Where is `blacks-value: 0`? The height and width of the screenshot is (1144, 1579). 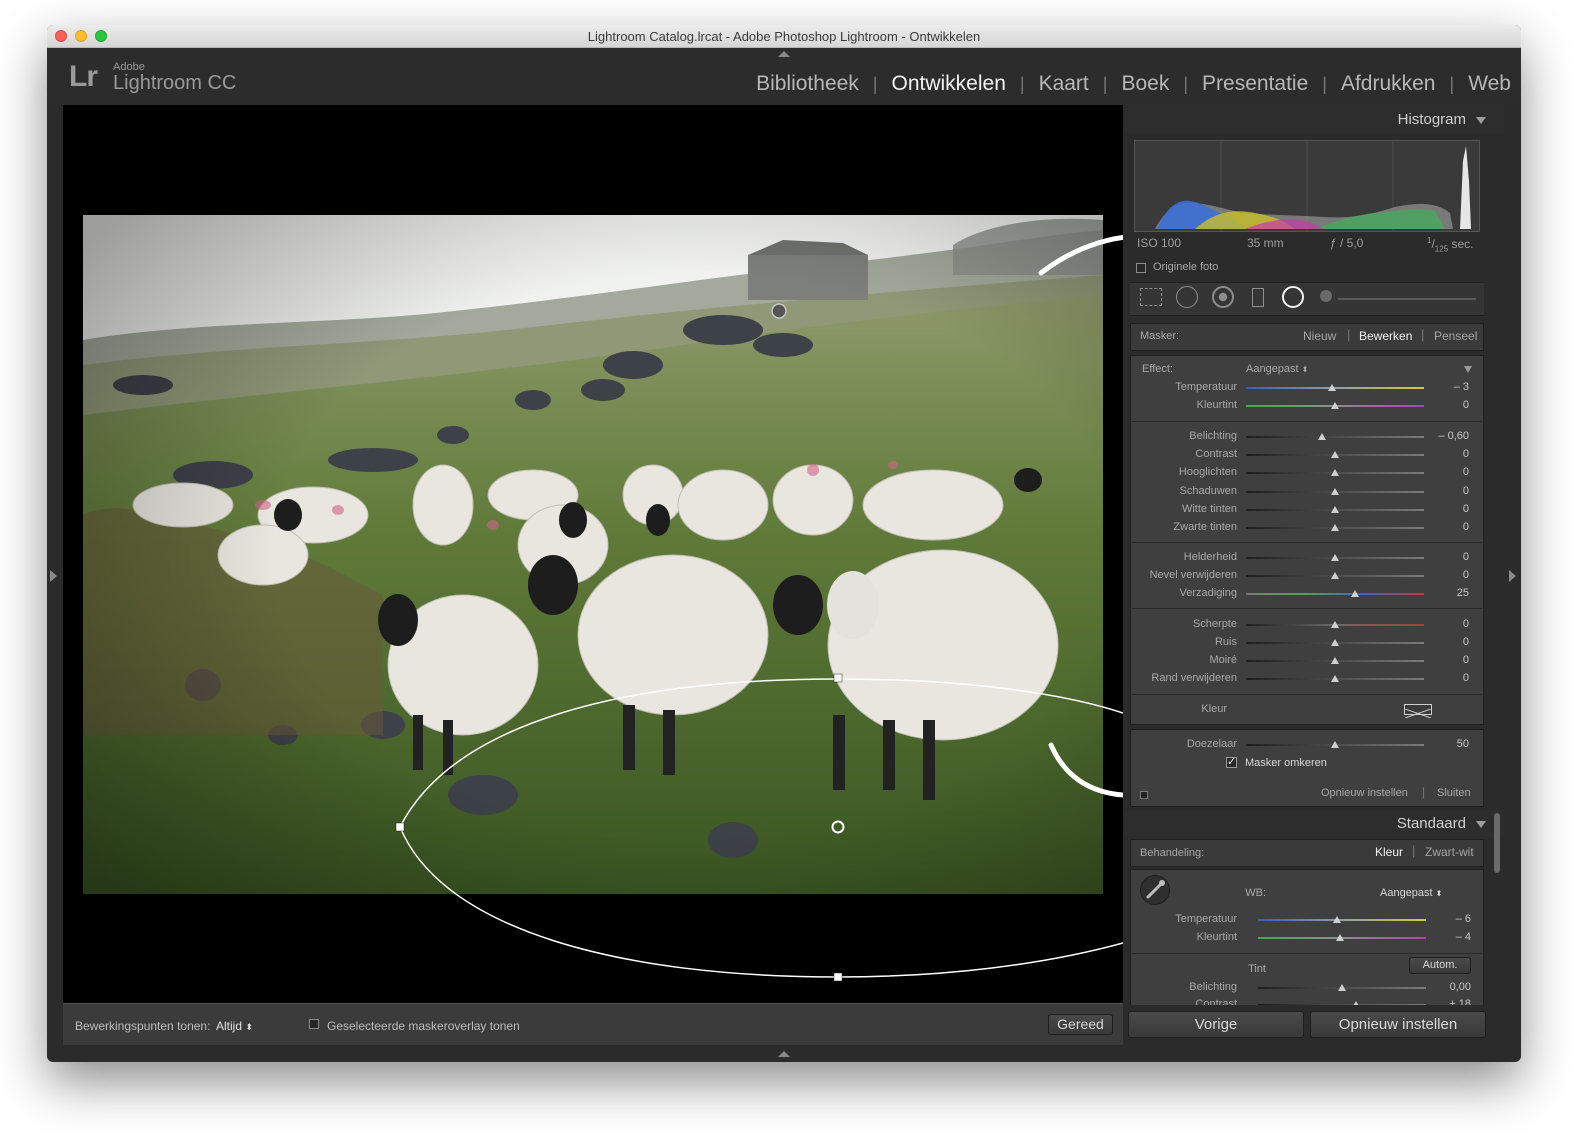 blacks-value: 0 is located at coordinates (1465, 527).